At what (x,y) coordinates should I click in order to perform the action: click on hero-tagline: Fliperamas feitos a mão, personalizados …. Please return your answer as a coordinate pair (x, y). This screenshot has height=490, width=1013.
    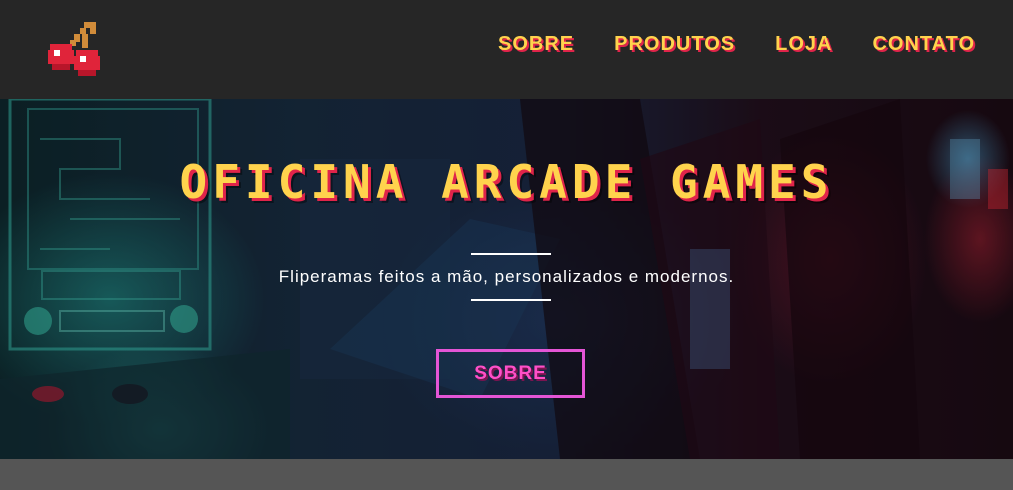
    Looking at the image, I should click on (506, 276).